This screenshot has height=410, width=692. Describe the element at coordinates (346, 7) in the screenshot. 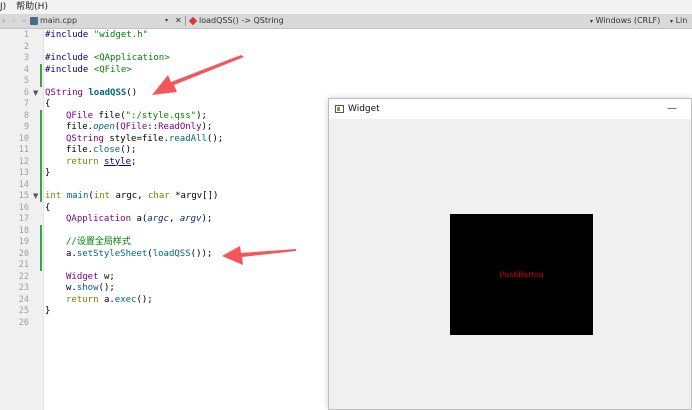

I see `menubar: J) 帮助(H)` at that location.